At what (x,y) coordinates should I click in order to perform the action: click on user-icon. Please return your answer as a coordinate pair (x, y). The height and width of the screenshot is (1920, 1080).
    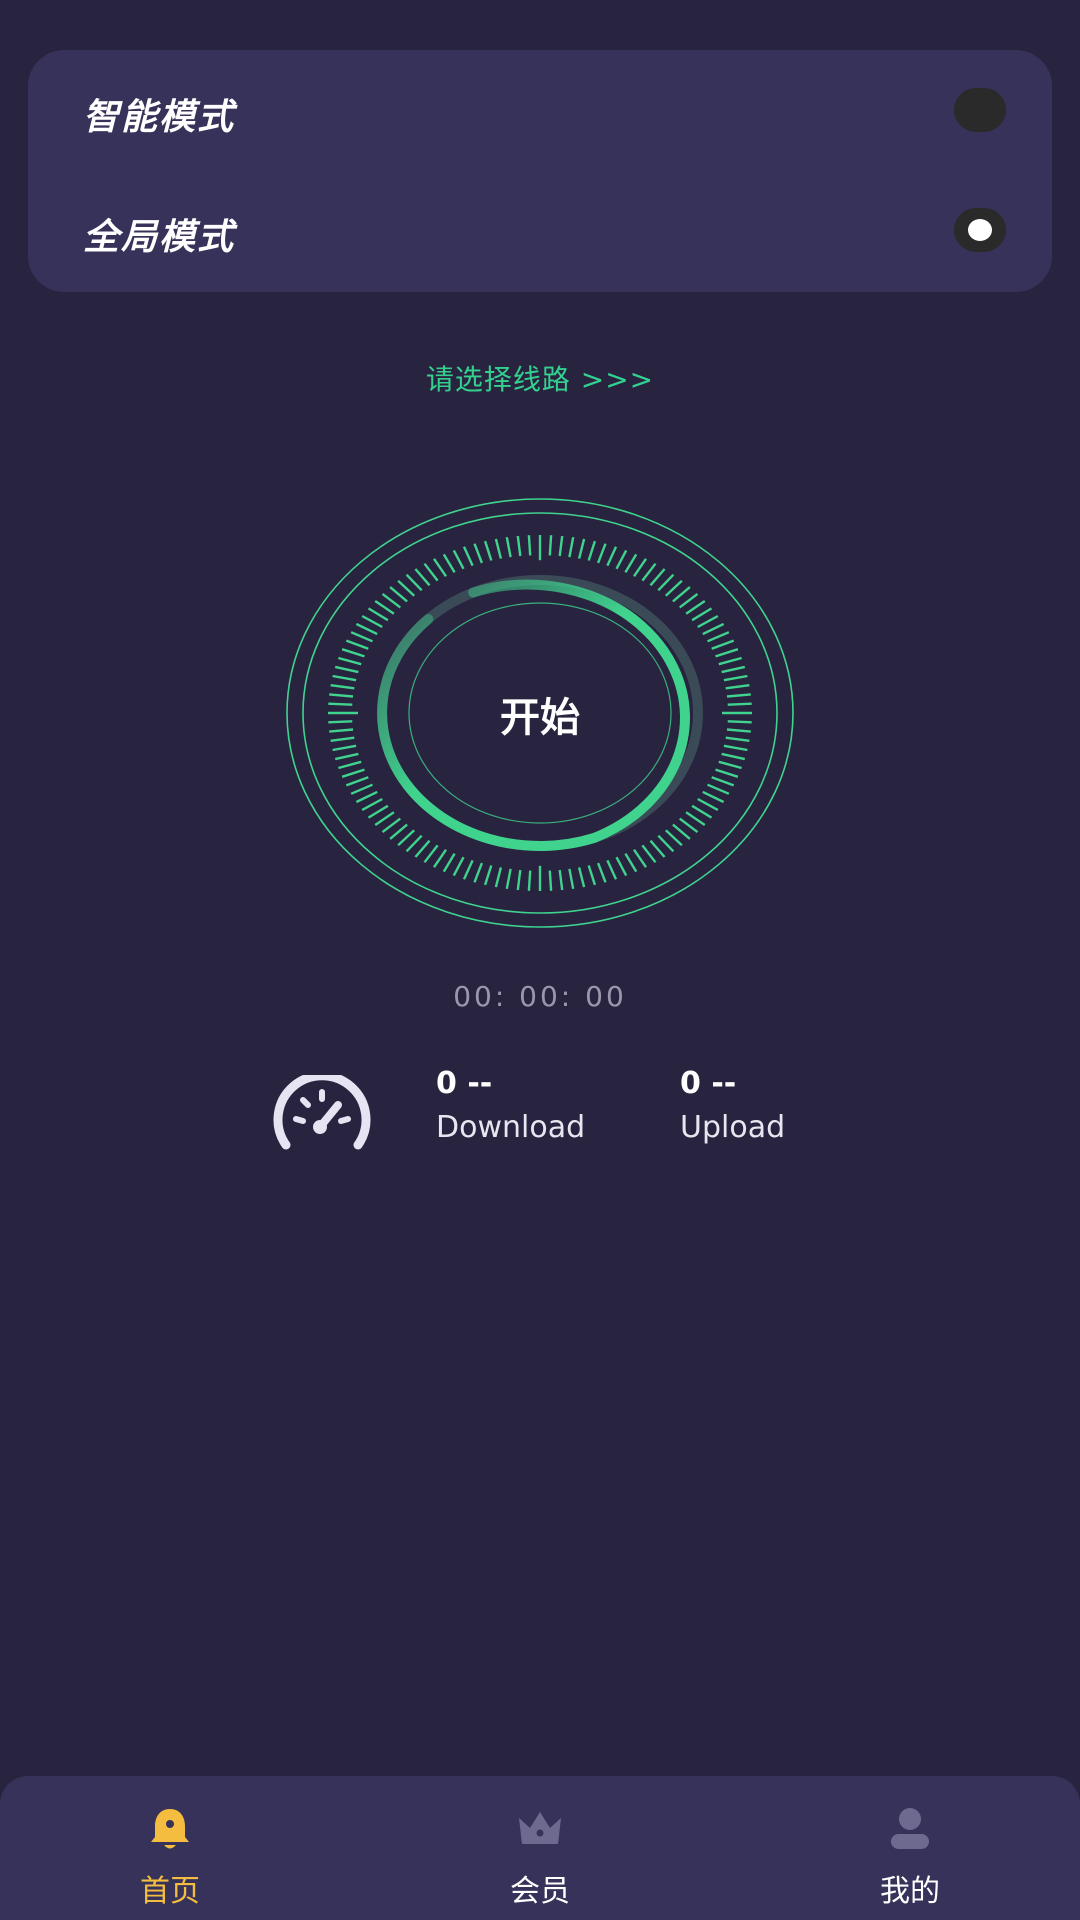
    Looking at the image, I should click on (910, 1828).